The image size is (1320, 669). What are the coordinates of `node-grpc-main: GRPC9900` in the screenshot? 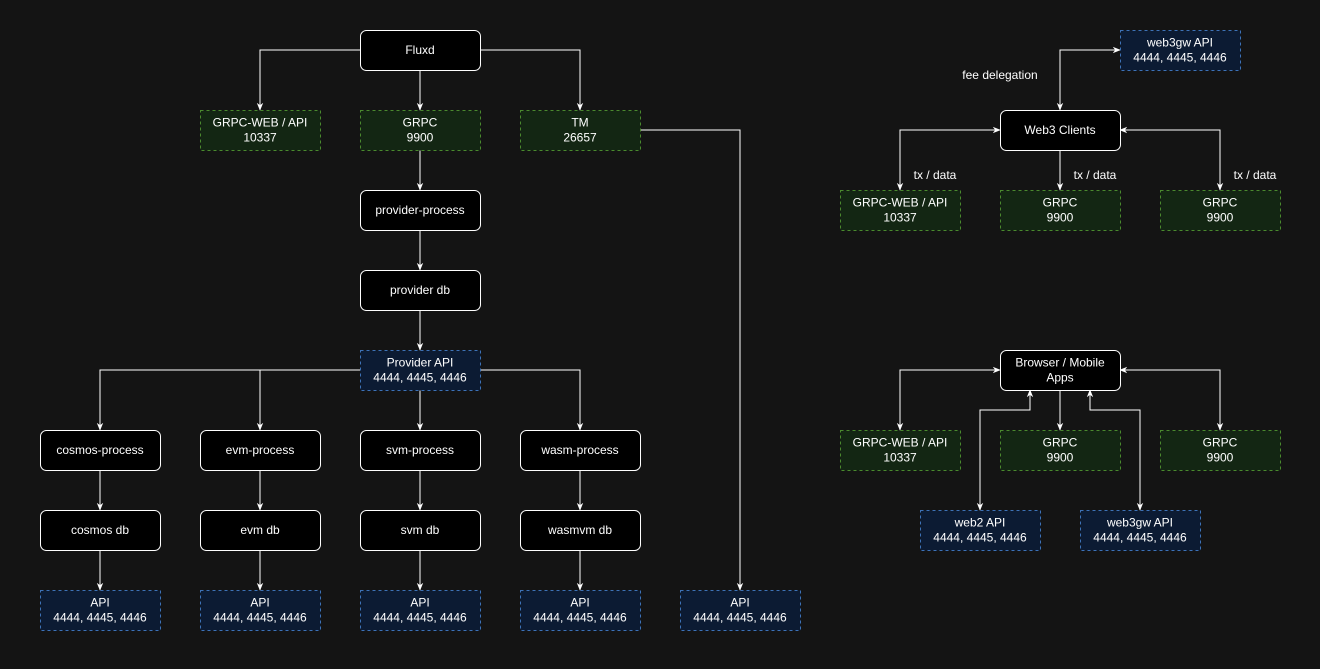 It's located at (420, 130).